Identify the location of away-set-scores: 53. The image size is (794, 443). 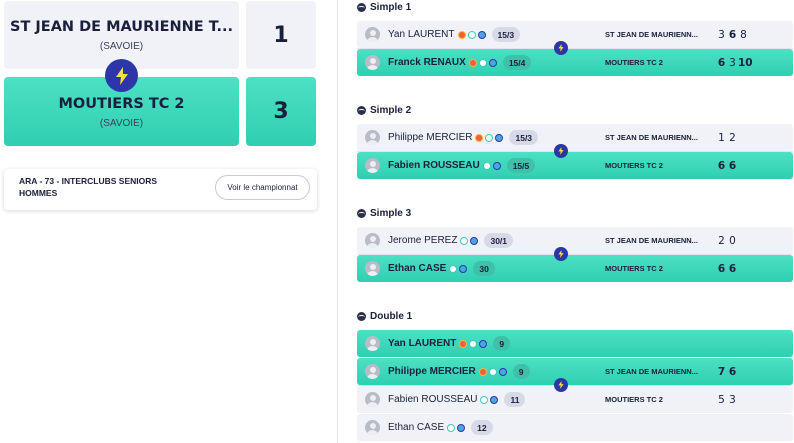
(727, 399).